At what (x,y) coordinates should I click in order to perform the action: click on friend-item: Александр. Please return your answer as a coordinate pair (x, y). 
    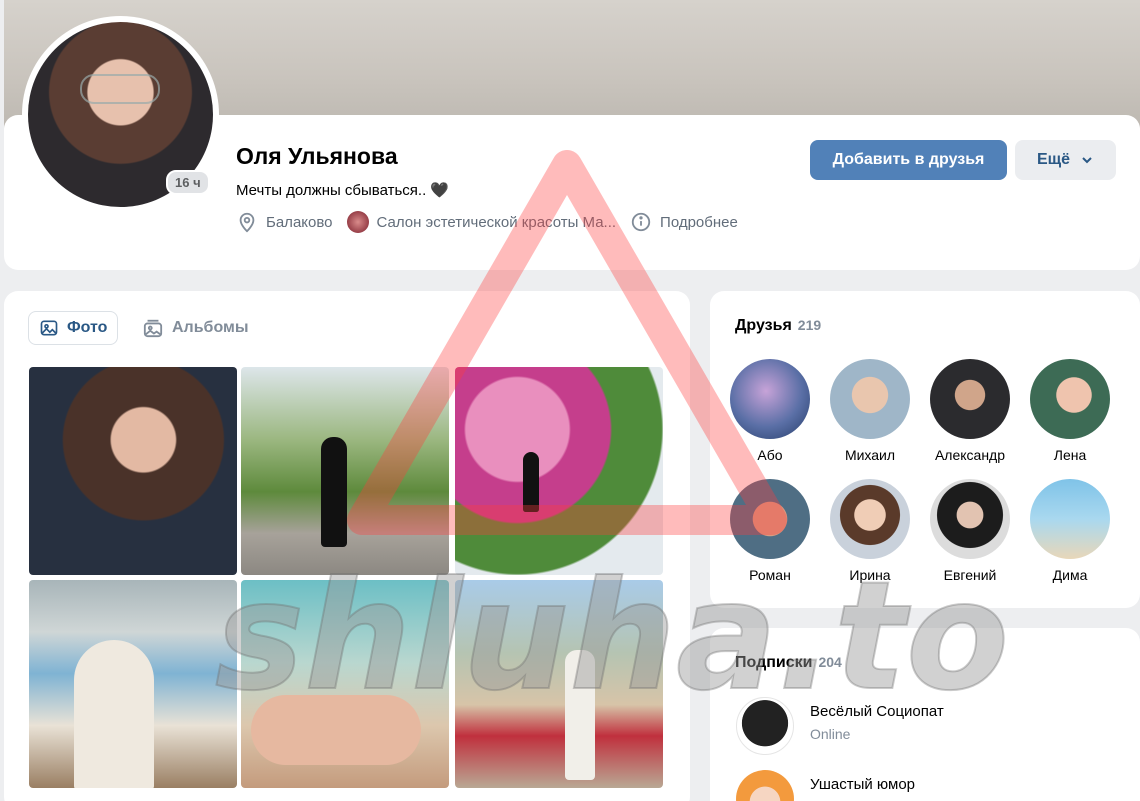
    Looking at the image, I should click on (970, 411).